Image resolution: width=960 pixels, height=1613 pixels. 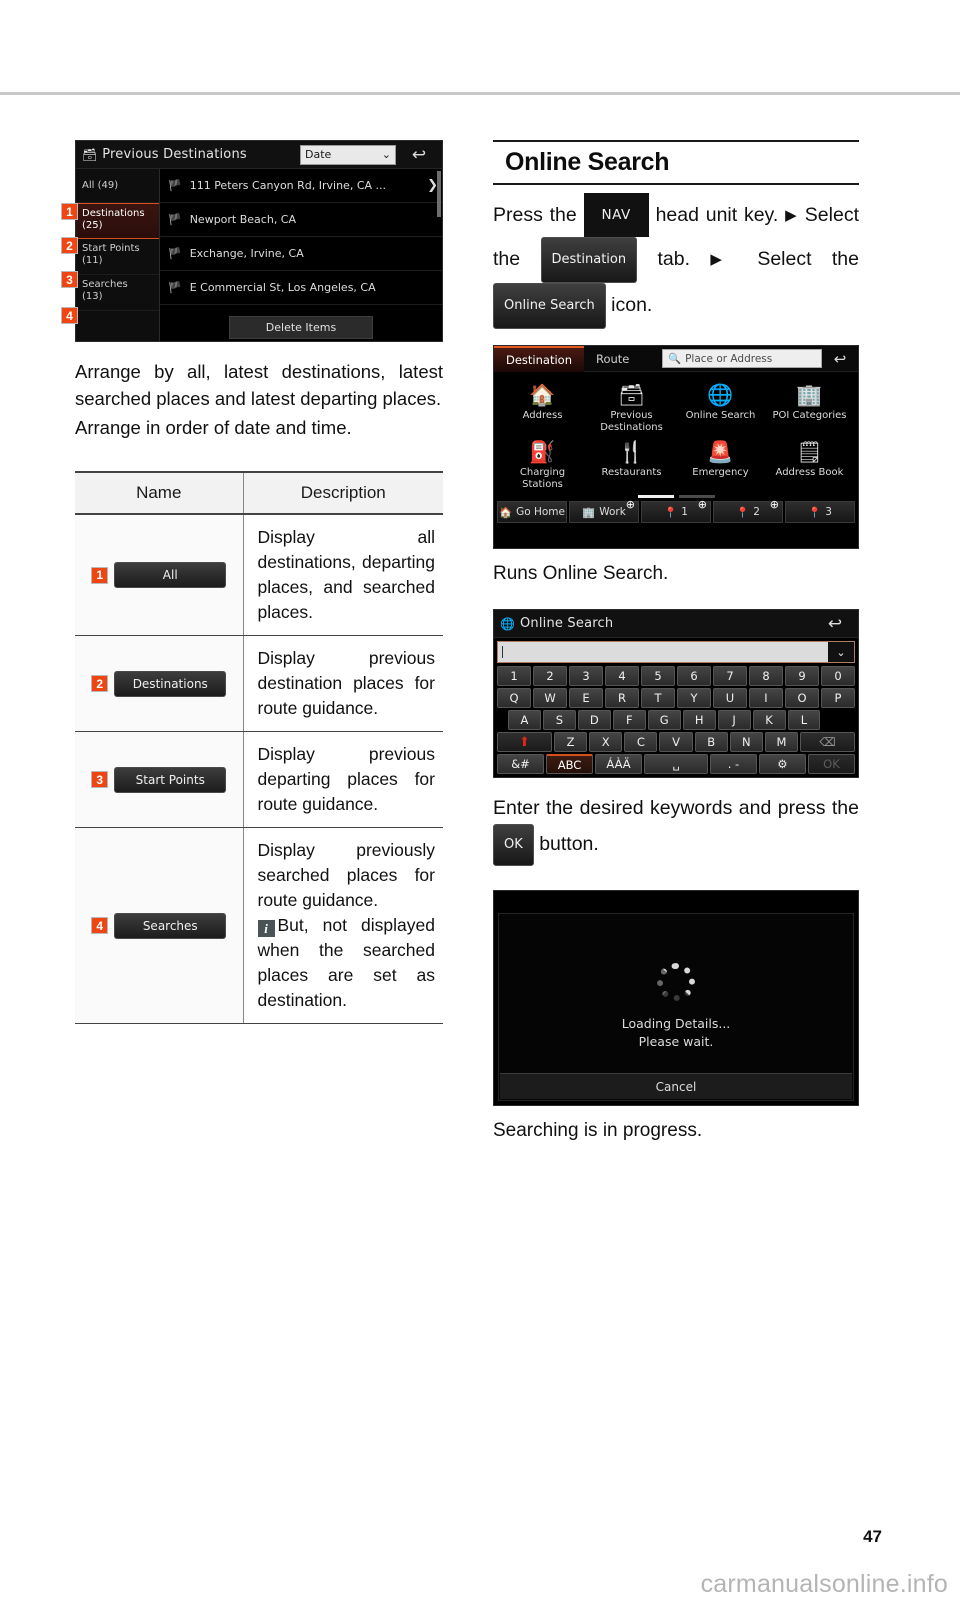 What do you see at coordinates (170, 575) in the screenshot?
I see `all-button: All` at bounding box center [170, 575].